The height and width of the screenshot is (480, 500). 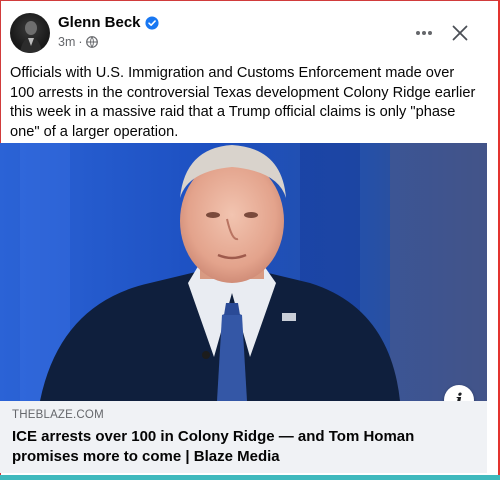 I want to click on more-options-icon, so click(x=424, y=33).